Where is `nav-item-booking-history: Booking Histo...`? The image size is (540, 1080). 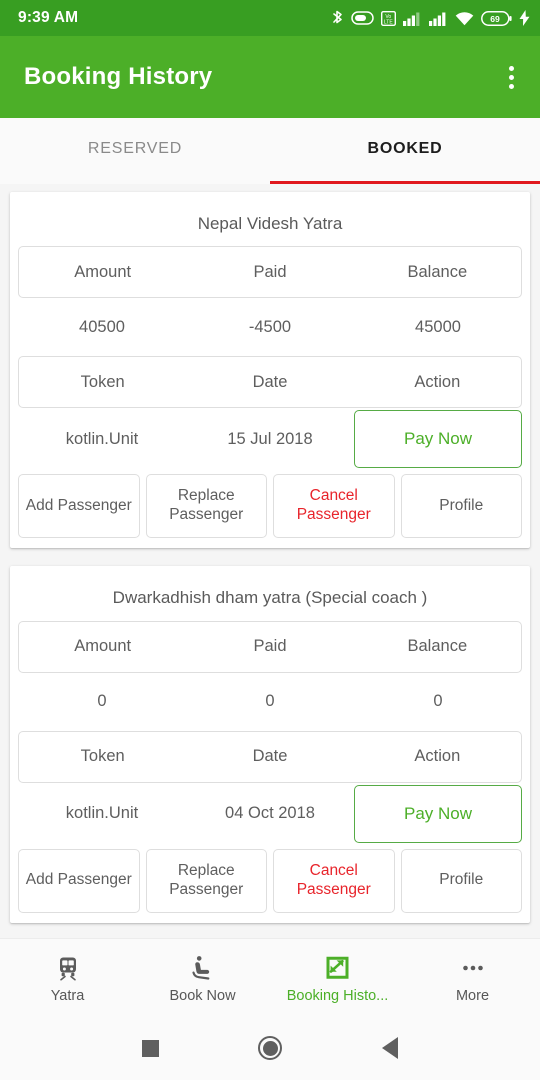
nav-item-booking-history: Booking Histo... is located at coordinates (337, 977).